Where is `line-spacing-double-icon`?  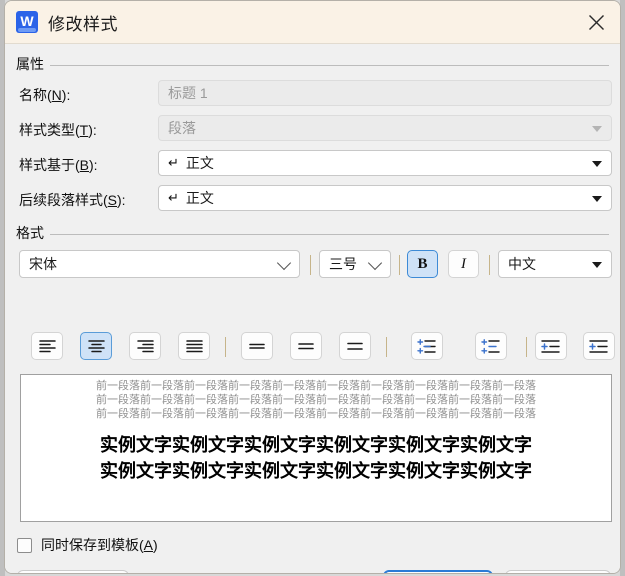 line-spacing-double-icon is located at coordinates (355, 346).